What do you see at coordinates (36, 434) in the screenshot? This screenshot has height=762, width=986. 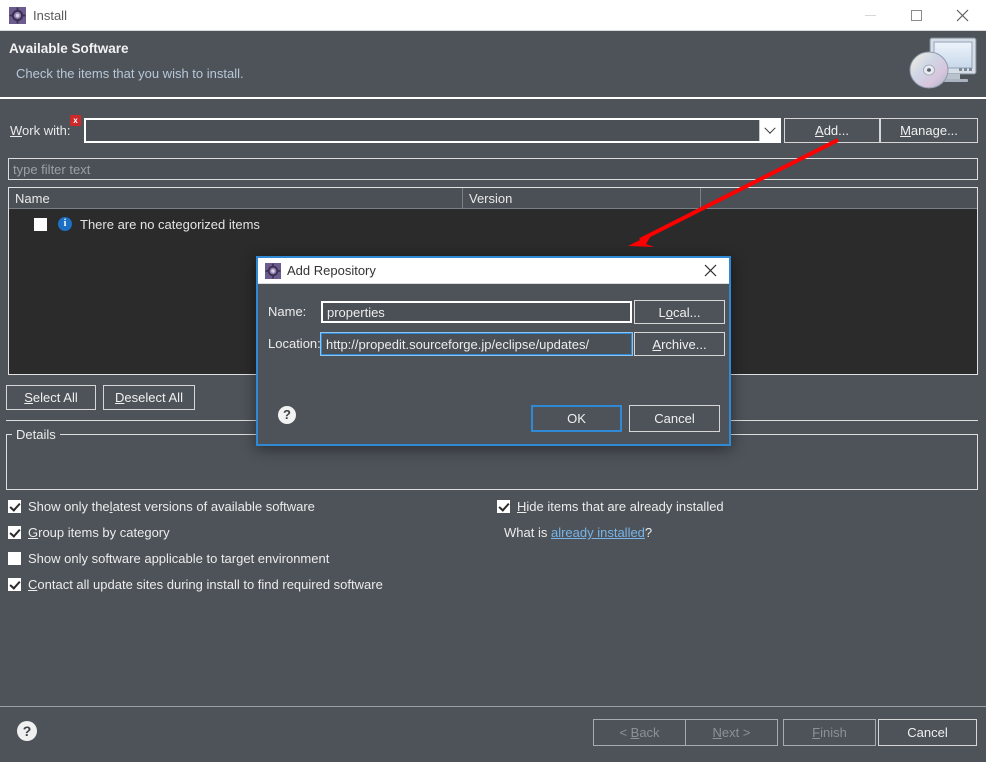 I see `details-group-label: Details` at bounding box center [36, 434].